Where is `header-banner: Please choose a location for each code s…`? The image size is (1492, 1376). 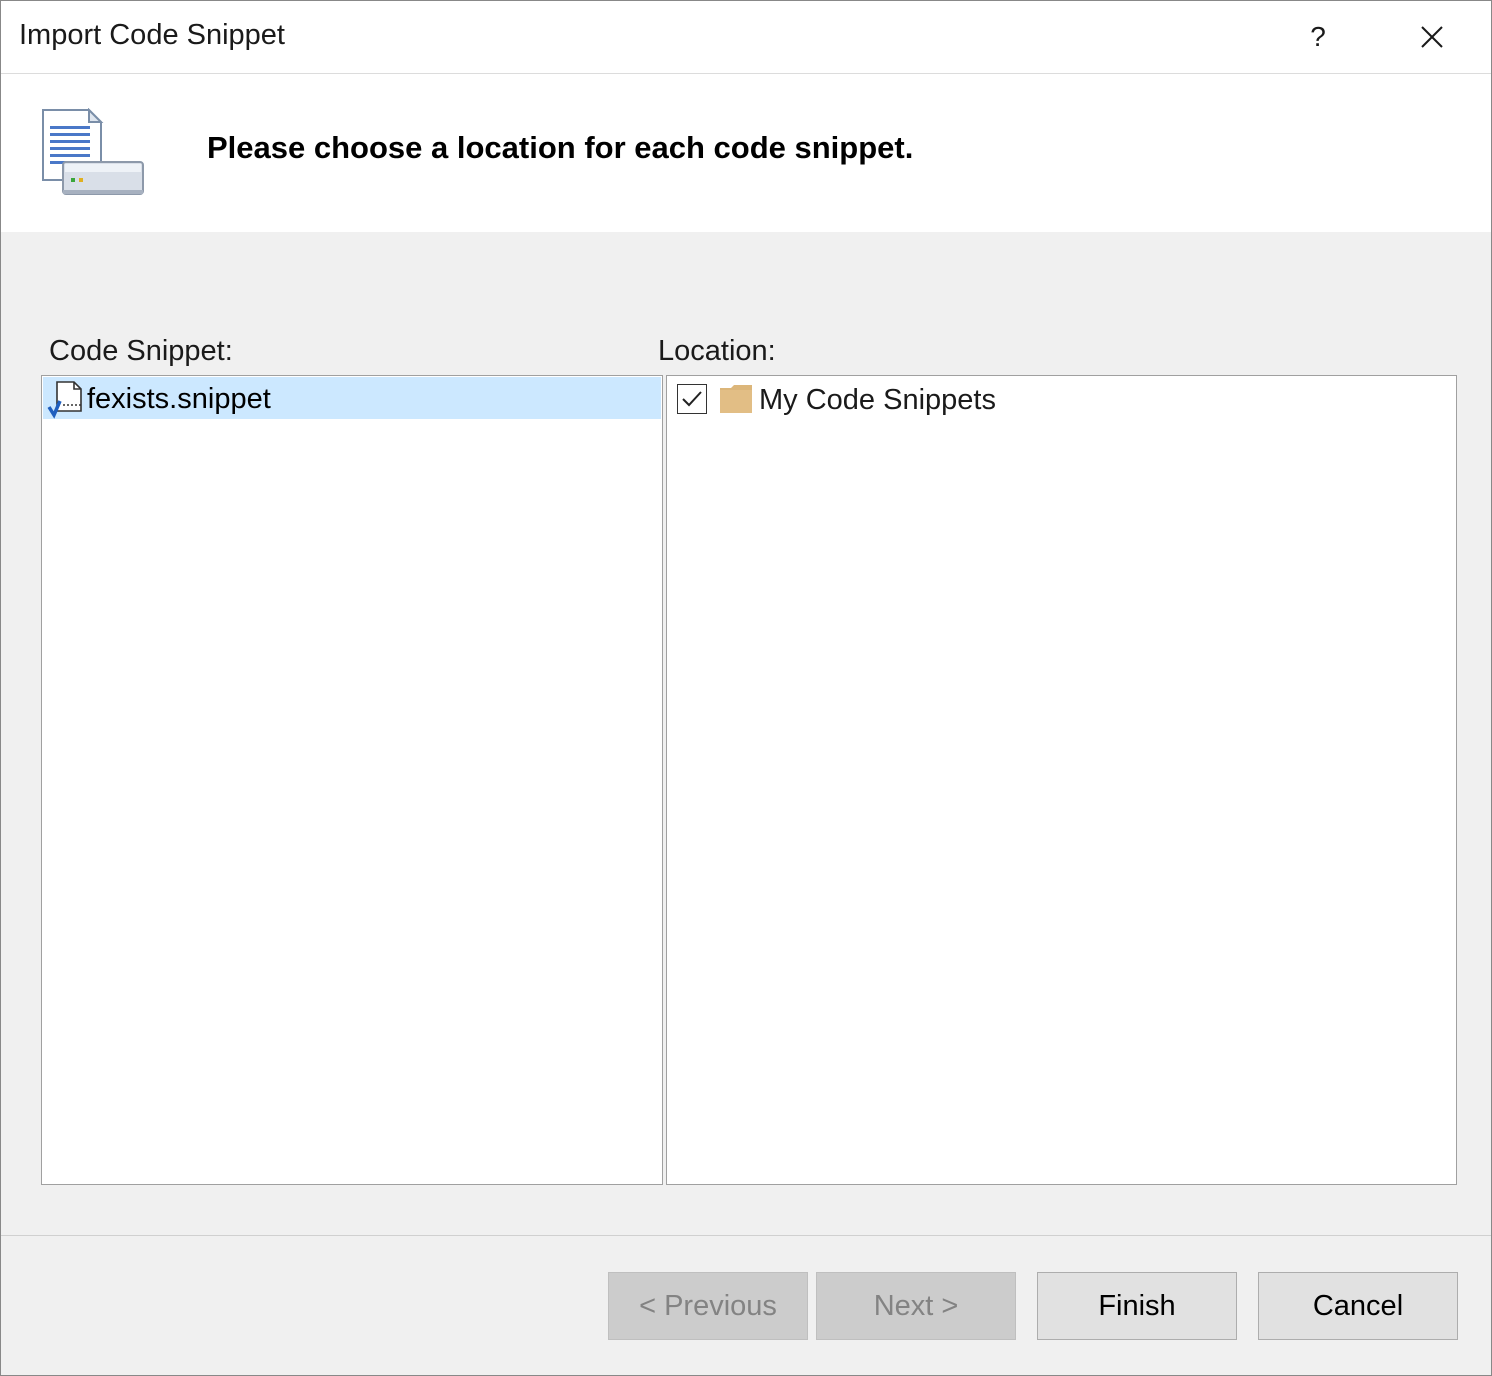
header-banner: Please choose a location for each code s… is located at coordinates (746, 153).